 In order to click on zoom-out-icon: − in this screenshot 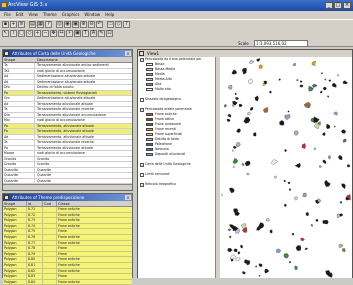, I will do `click(45, 33)`.